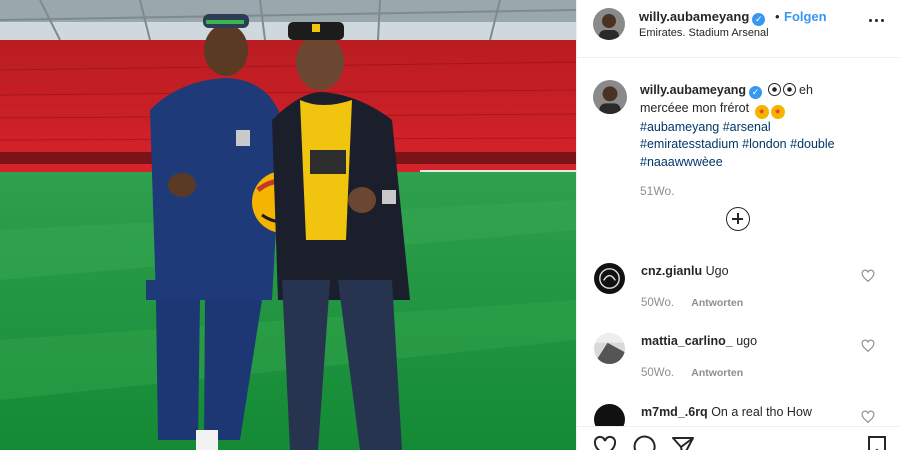 The width and height of the screenshot is (900, 450). I want to click on caption-timestamp: 51Wo., so click(657, 191).